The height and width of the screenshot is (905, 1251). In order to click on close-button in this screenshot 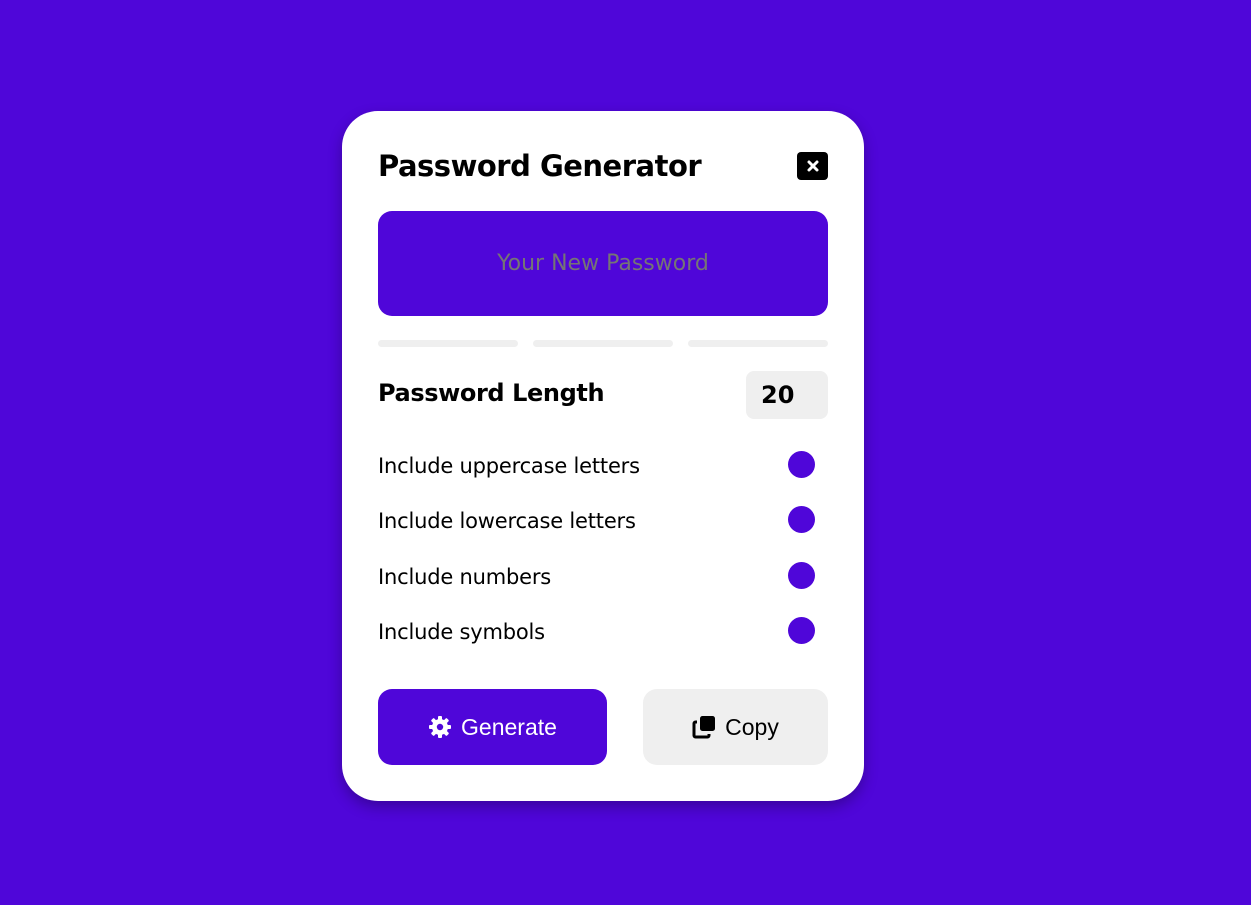, I will do `click(812, 166)`.